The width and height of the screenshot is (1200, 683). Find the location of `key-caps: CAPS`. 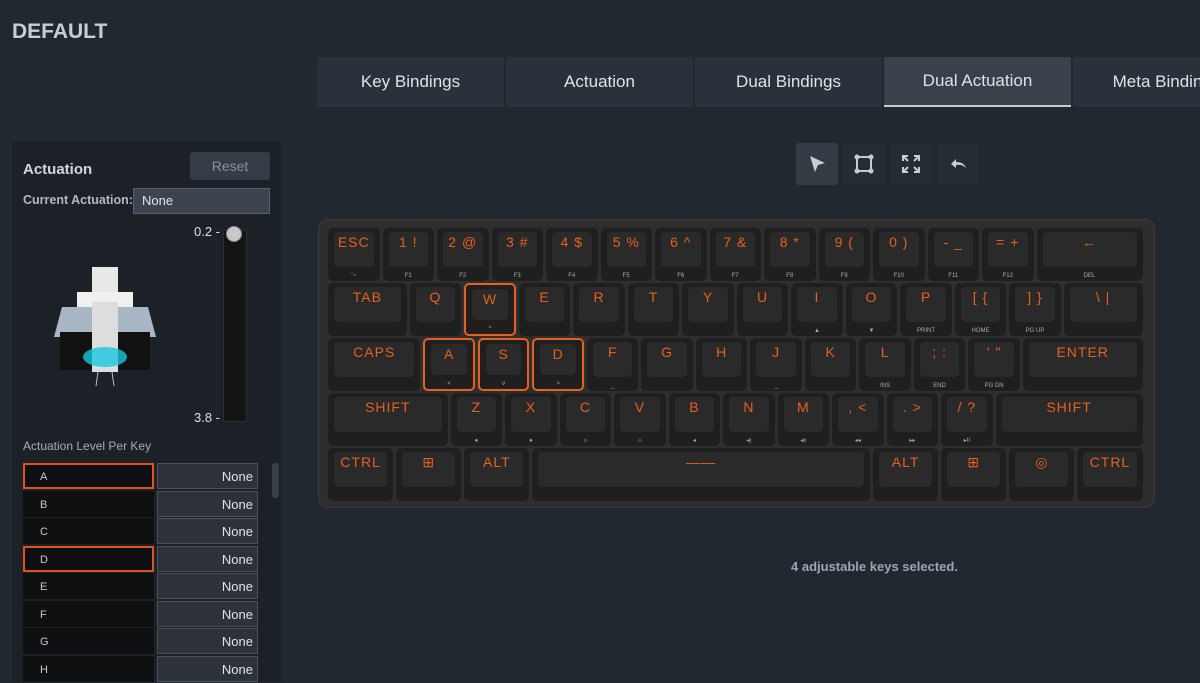

key-caps: CAPS is located at coordinates (374, 364).